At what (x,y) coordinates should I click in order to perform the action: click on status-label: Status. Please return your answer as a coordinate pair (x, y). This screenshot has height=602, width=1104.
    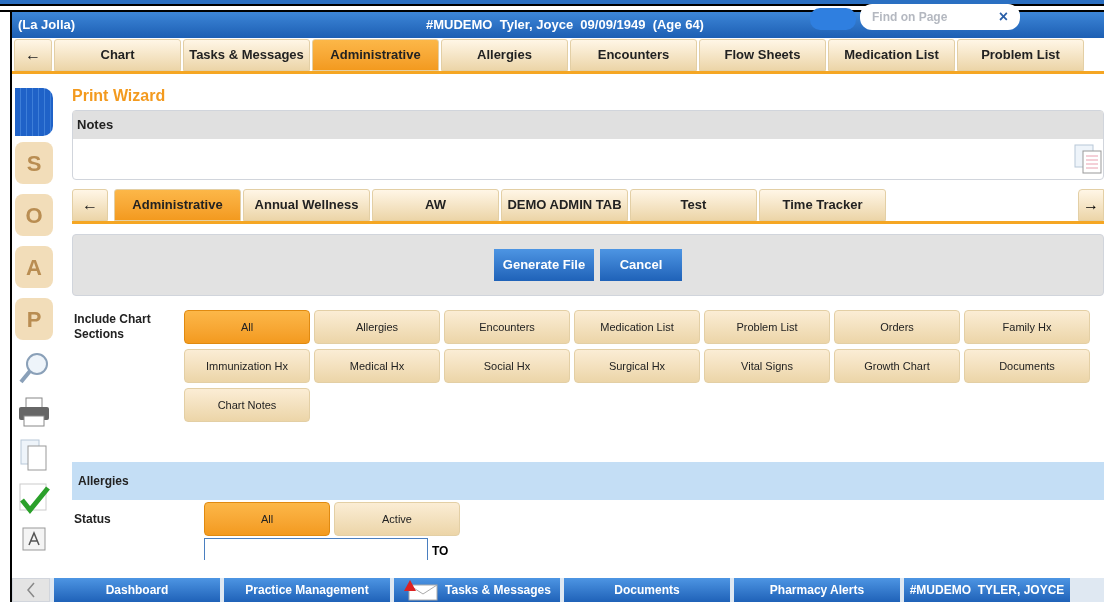
    Looking at the image, I should click on (92, 519).